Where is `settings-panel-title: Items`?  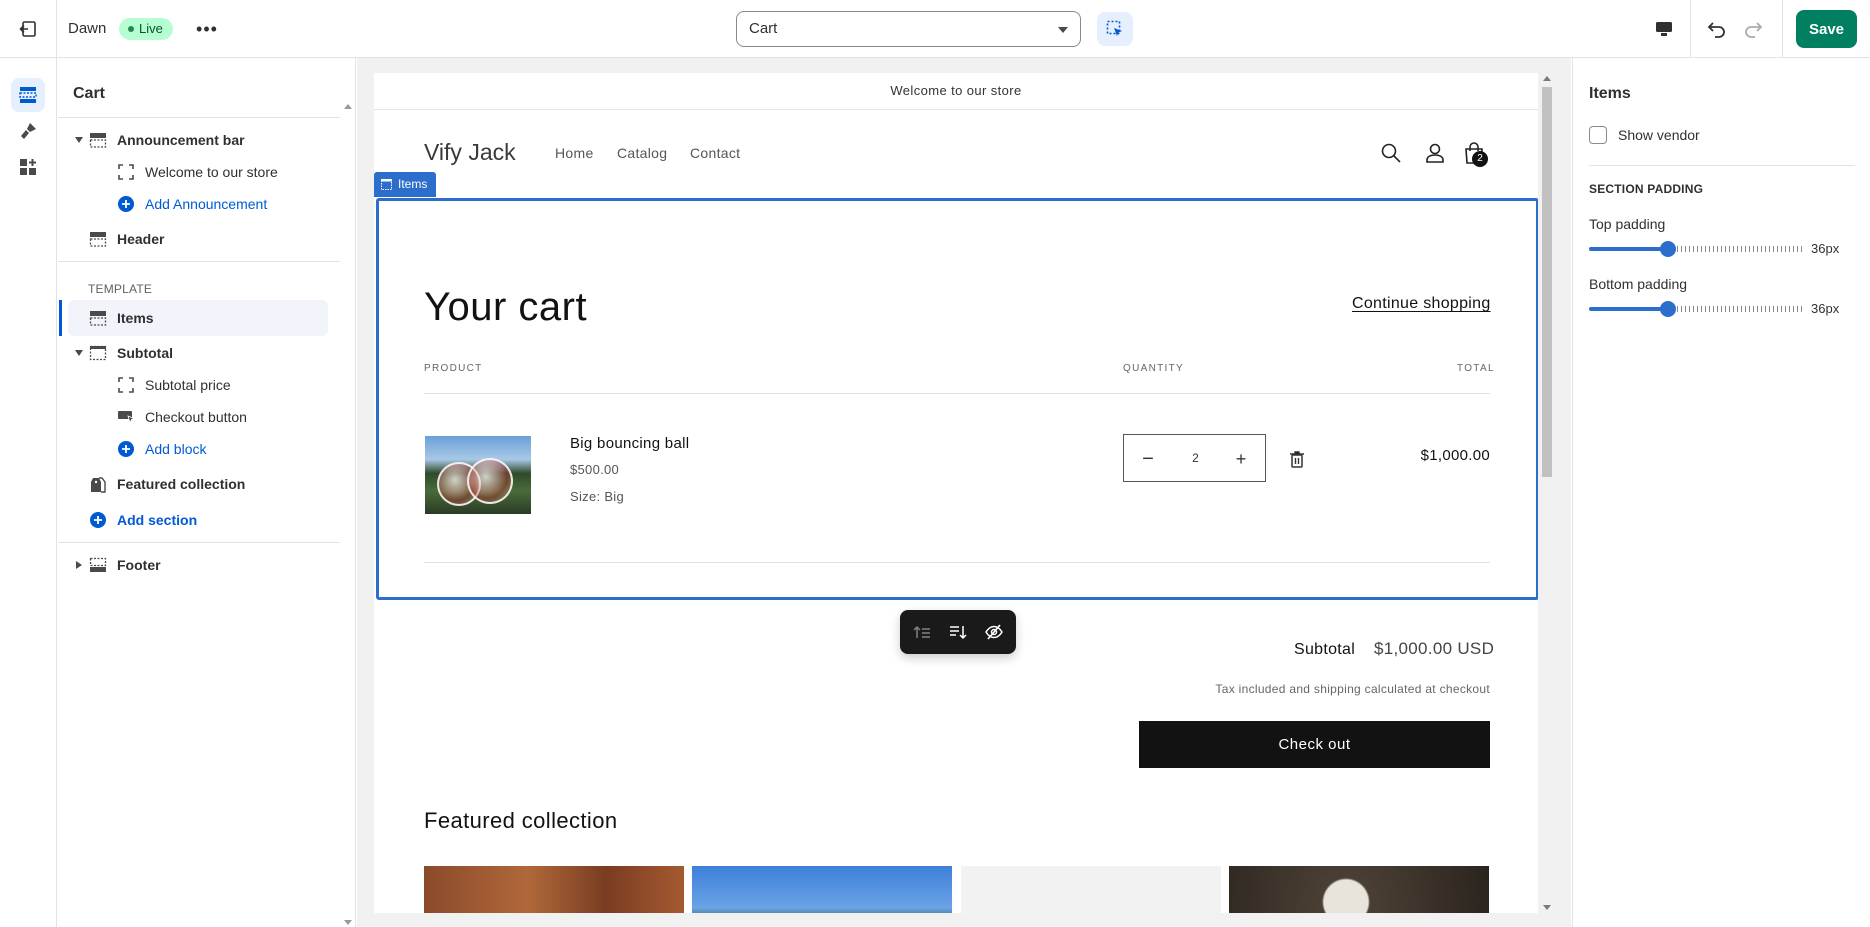 settings-panel-title: Items is located at coordinates (1610, 93).